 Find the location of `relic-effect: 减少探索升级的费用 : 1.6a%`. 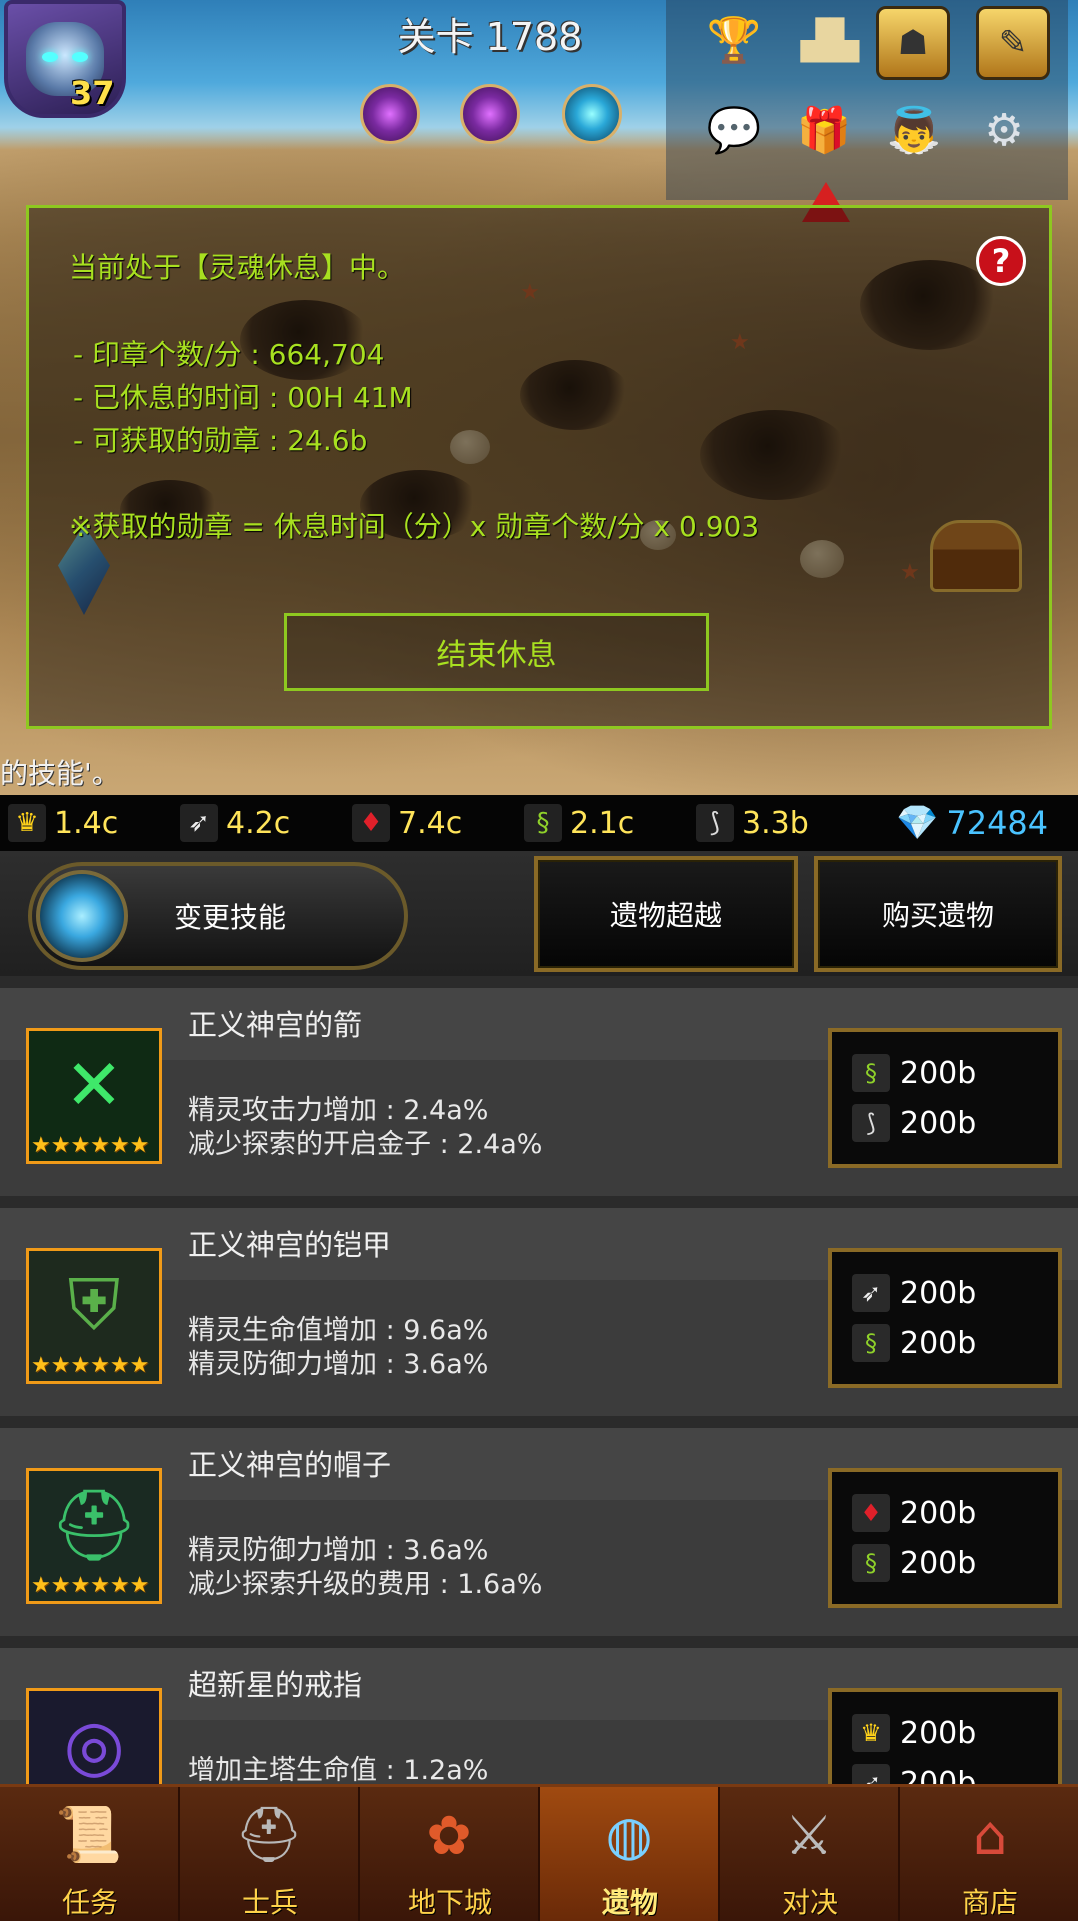

relic-effect: 减少探索升级的费用 : 1.6a% is located at coordinates (365, 1584).